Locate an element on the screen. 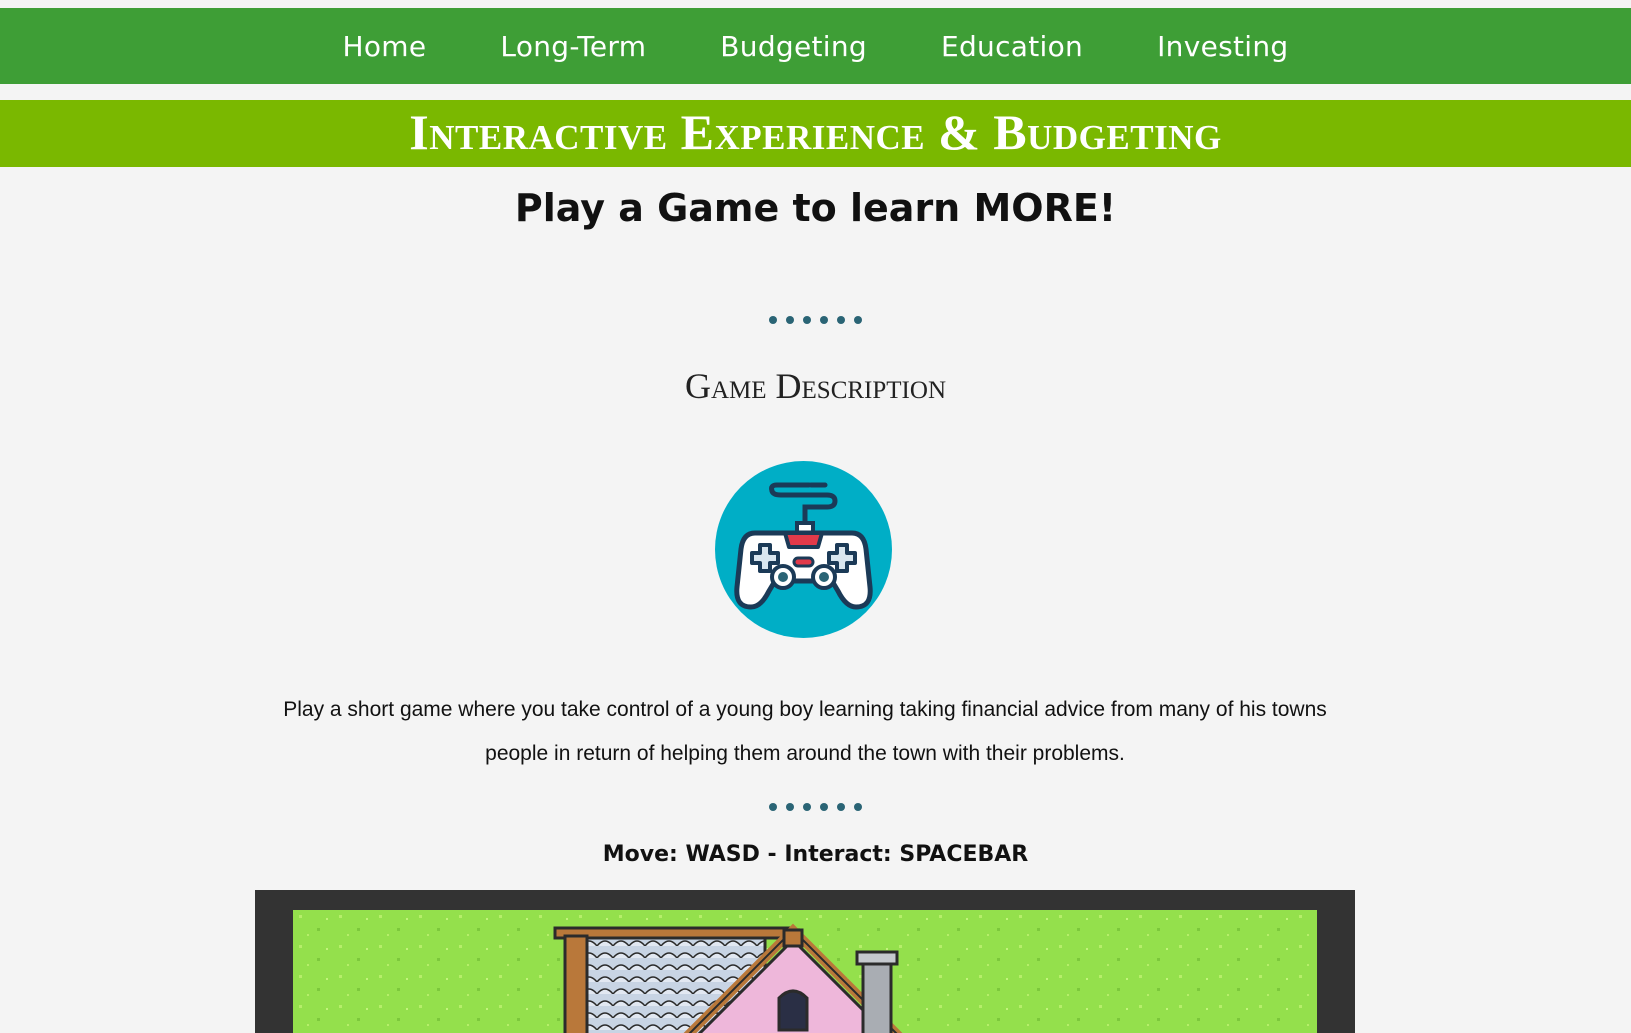 The width and height of the screenshot is (1631, 1033). section-title-game-description: Game Description is located at coordinates (815, 386).